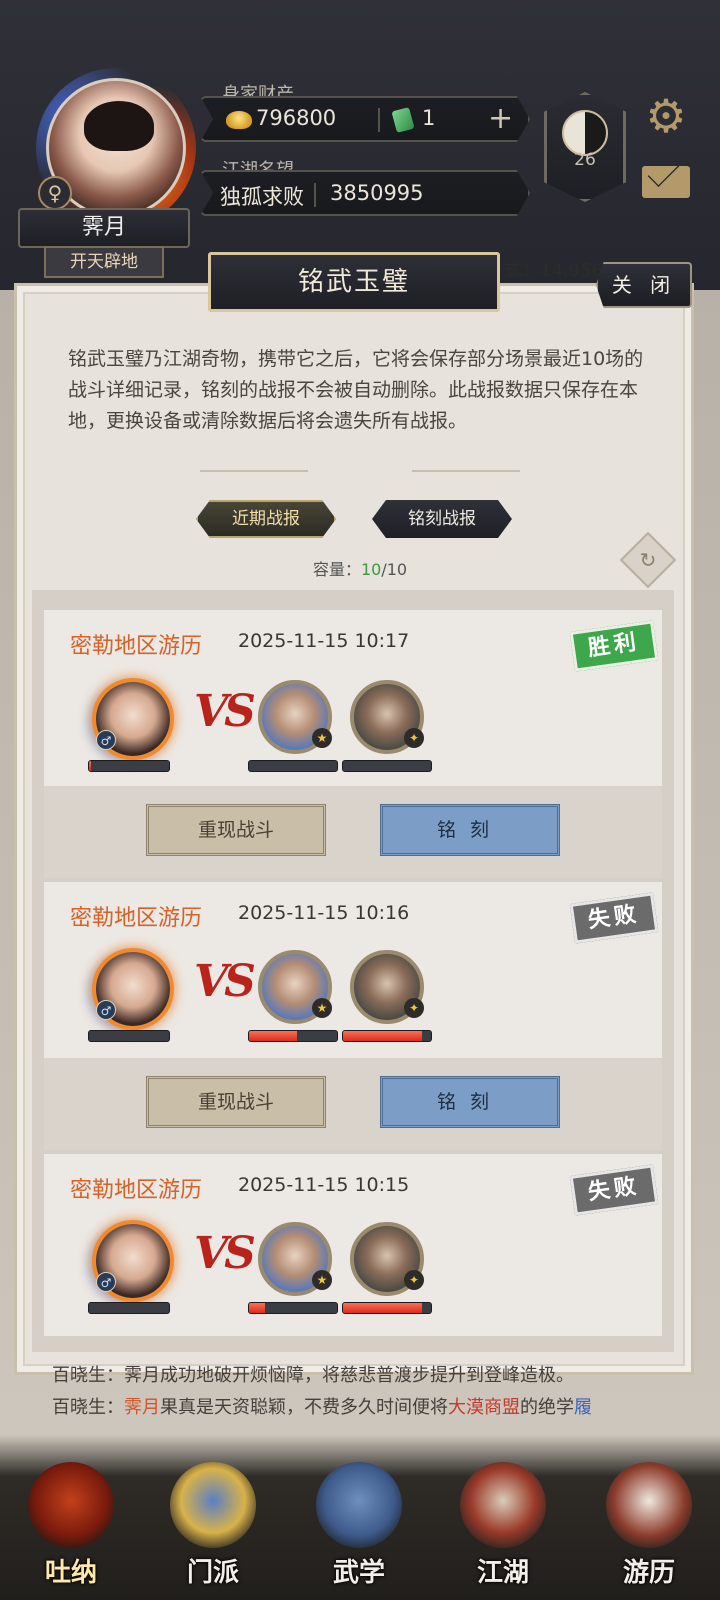  What do you see at coordinates (359, 1505) in the screenshot?
I see `book-icon` at bounding box center [359, 1505].